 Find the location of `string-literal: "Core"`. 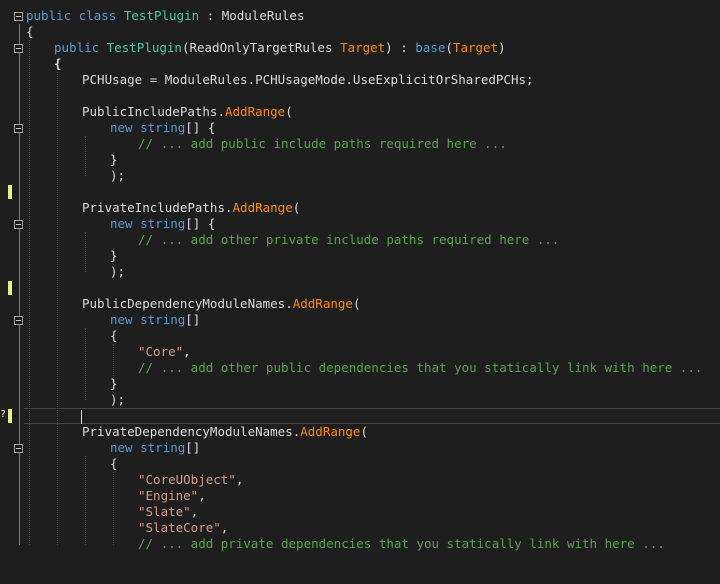

string-literal: "Core" is located at coordinates (161, 351).